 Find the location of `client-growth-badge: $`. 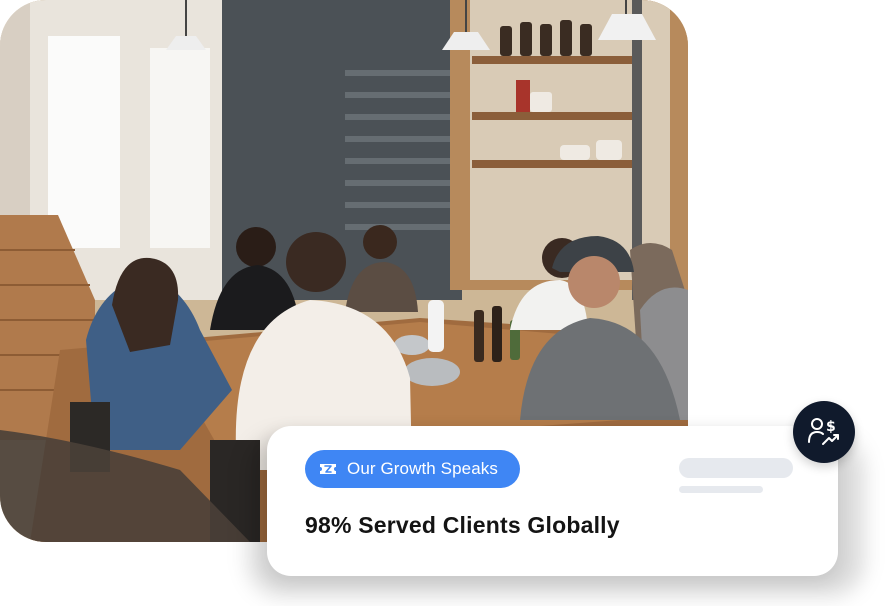

client-growth-badge: $ is located at coordinates (824, 432).